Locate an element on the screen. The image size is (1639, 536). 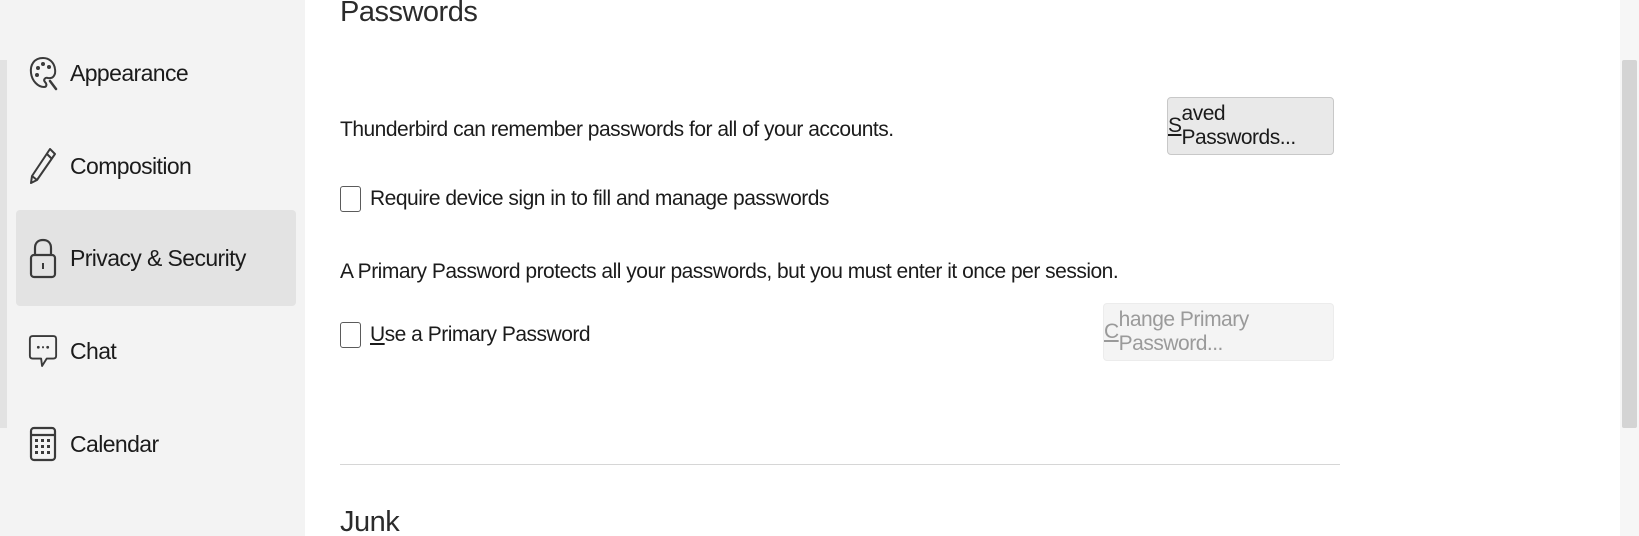
sidebar-item-appearance: Appearance is located at coordinates (156, 73).